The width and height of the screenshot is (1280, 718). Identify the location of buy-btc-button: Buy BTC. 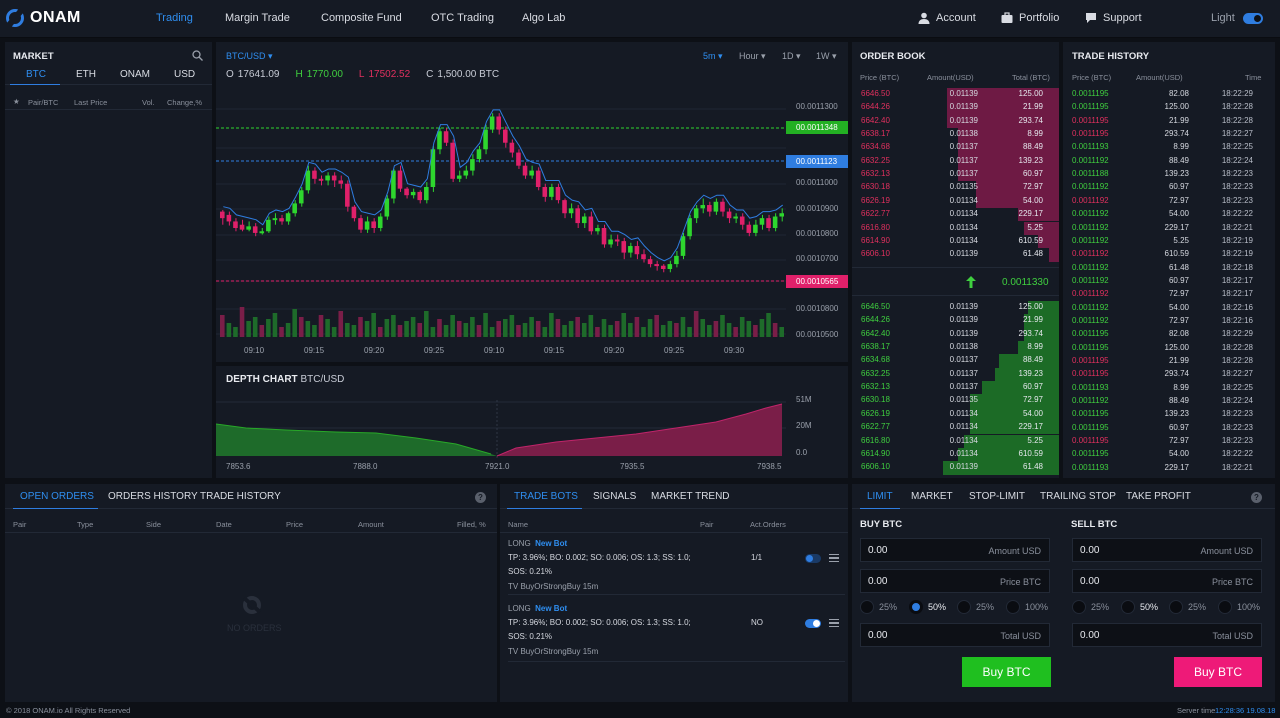
(1006, 672).